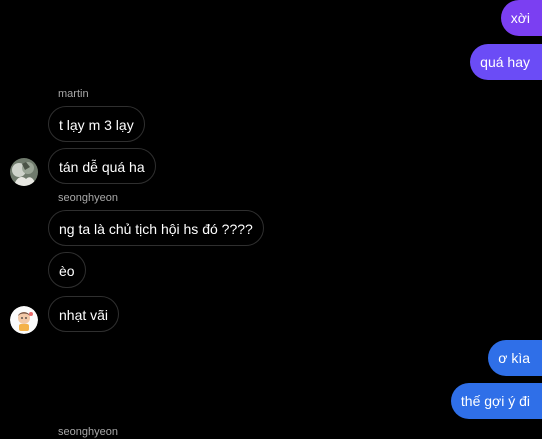 This screenshot has height=439, width=542. Describe the element at coordinates (24, 320) in the screenshot. I see `avatar-cartoon-icon` at that location.